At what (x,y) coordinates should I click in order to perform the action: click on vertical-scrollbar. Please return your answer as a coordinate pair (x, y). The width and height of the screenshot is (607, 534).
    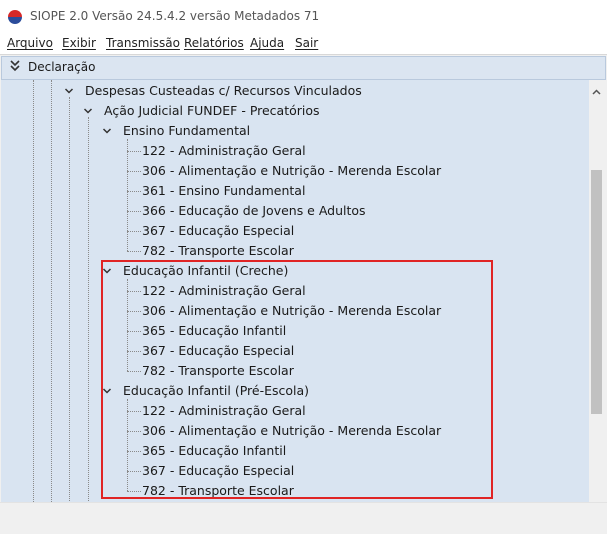
    Looking at the image, I should click on (596, 291).